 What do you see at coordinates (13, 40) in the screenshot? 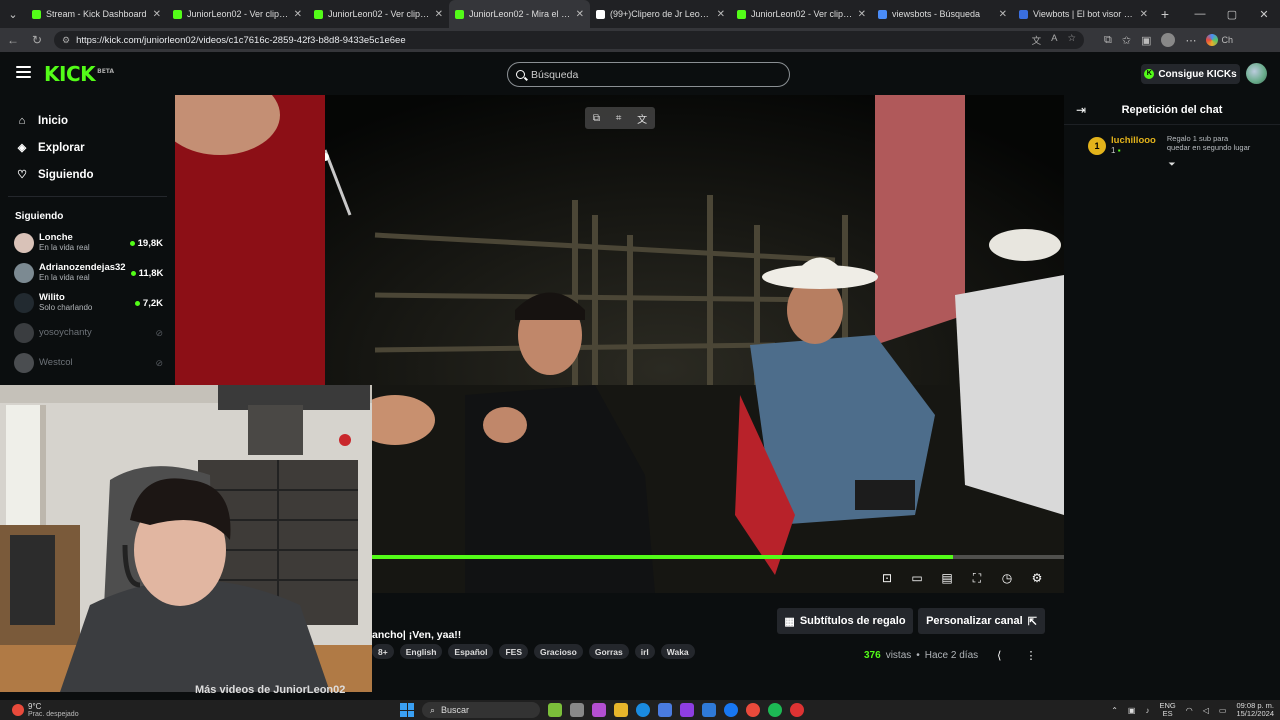
I see `back-icon: ←` at bounding box center [13, 40].